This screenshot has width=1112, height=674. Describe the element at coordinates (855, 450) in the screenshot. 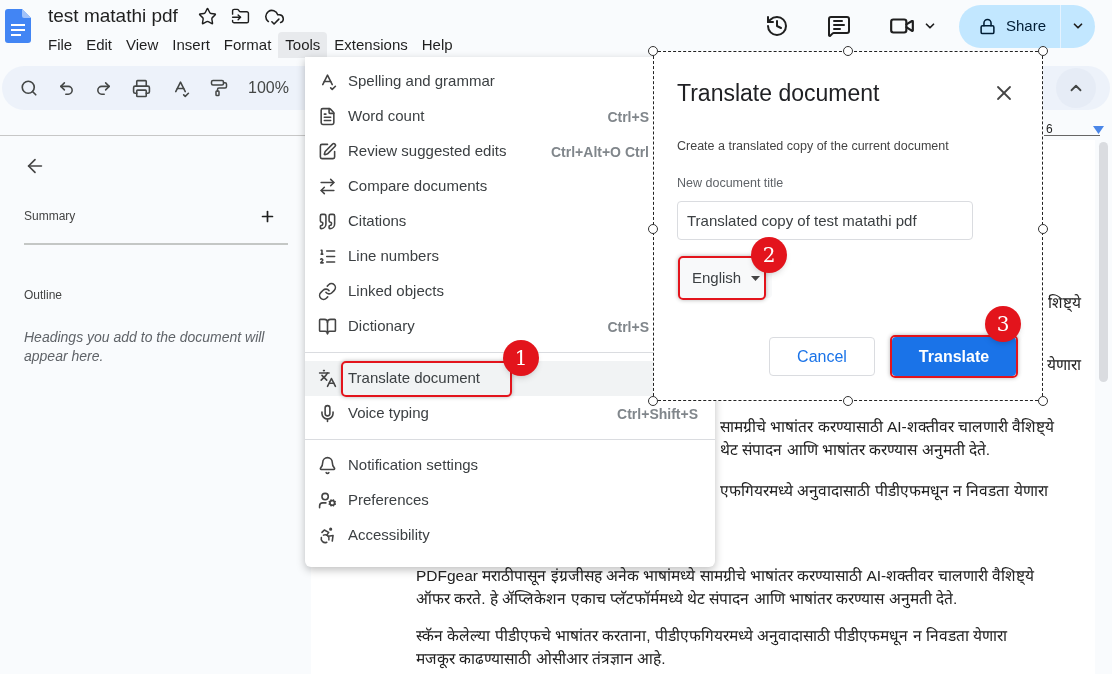

I see `document-text-line: थेट संपादन आणि भाषांतर करण्यास अनुमती देते.` at that location.